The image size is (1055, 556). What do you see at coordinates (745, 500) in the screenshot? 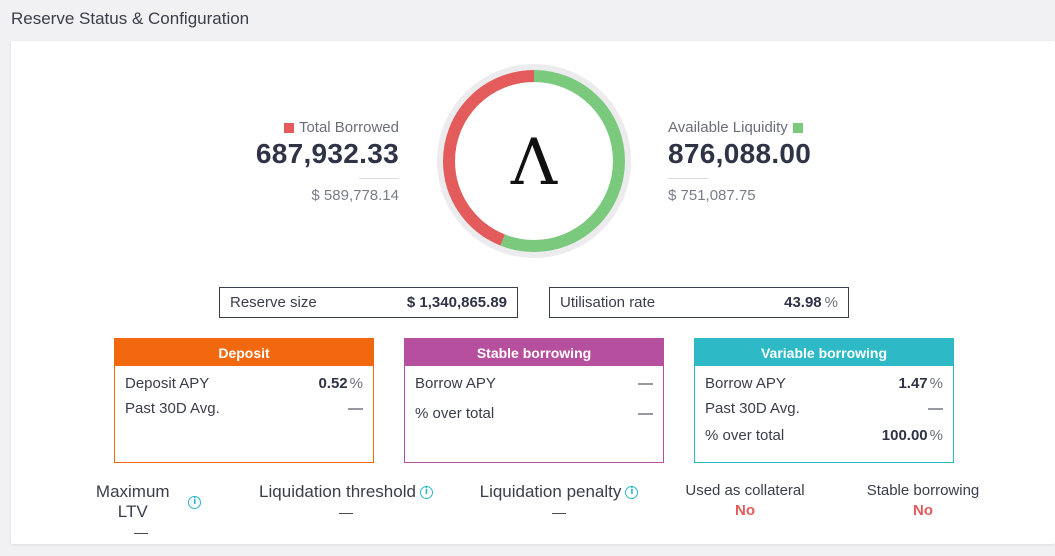
I see `used-as-collateral-param: Used as collateral No` at bounding box center [745, 500].